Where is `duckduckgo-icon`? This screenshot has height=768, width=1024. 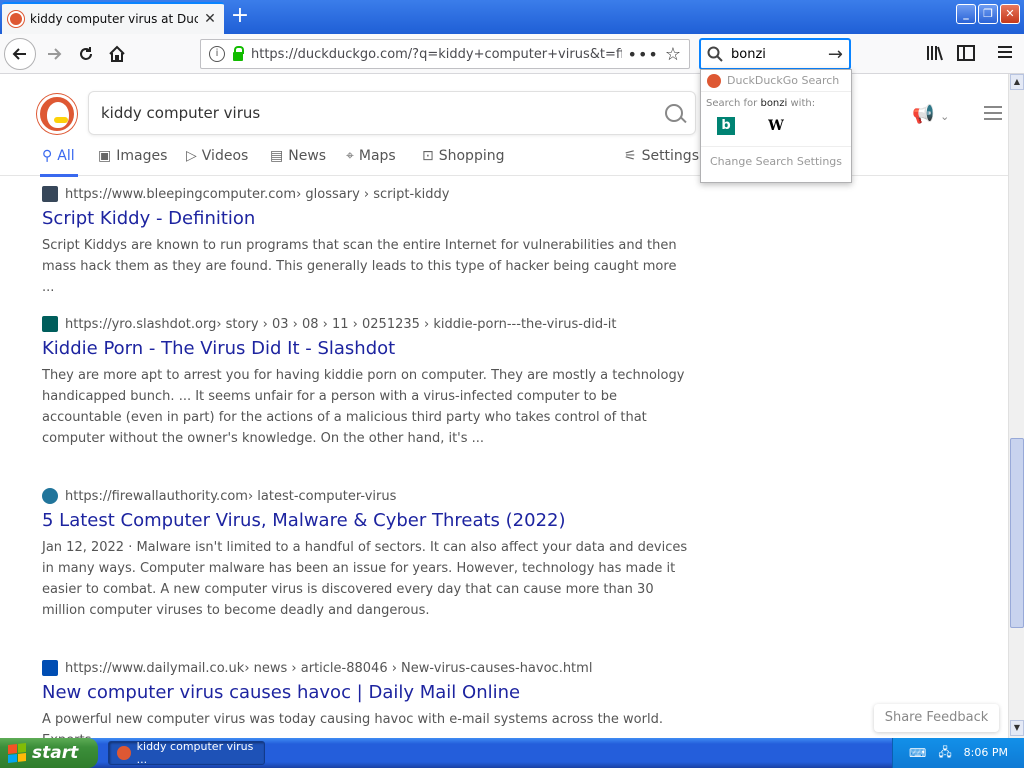
duckduckgo-icon is located at coordinates (714, 80).